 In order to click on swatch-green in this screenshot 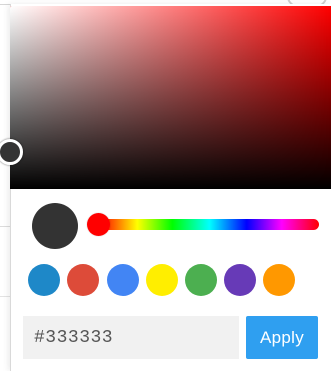, I will do `click(201, 280)`.